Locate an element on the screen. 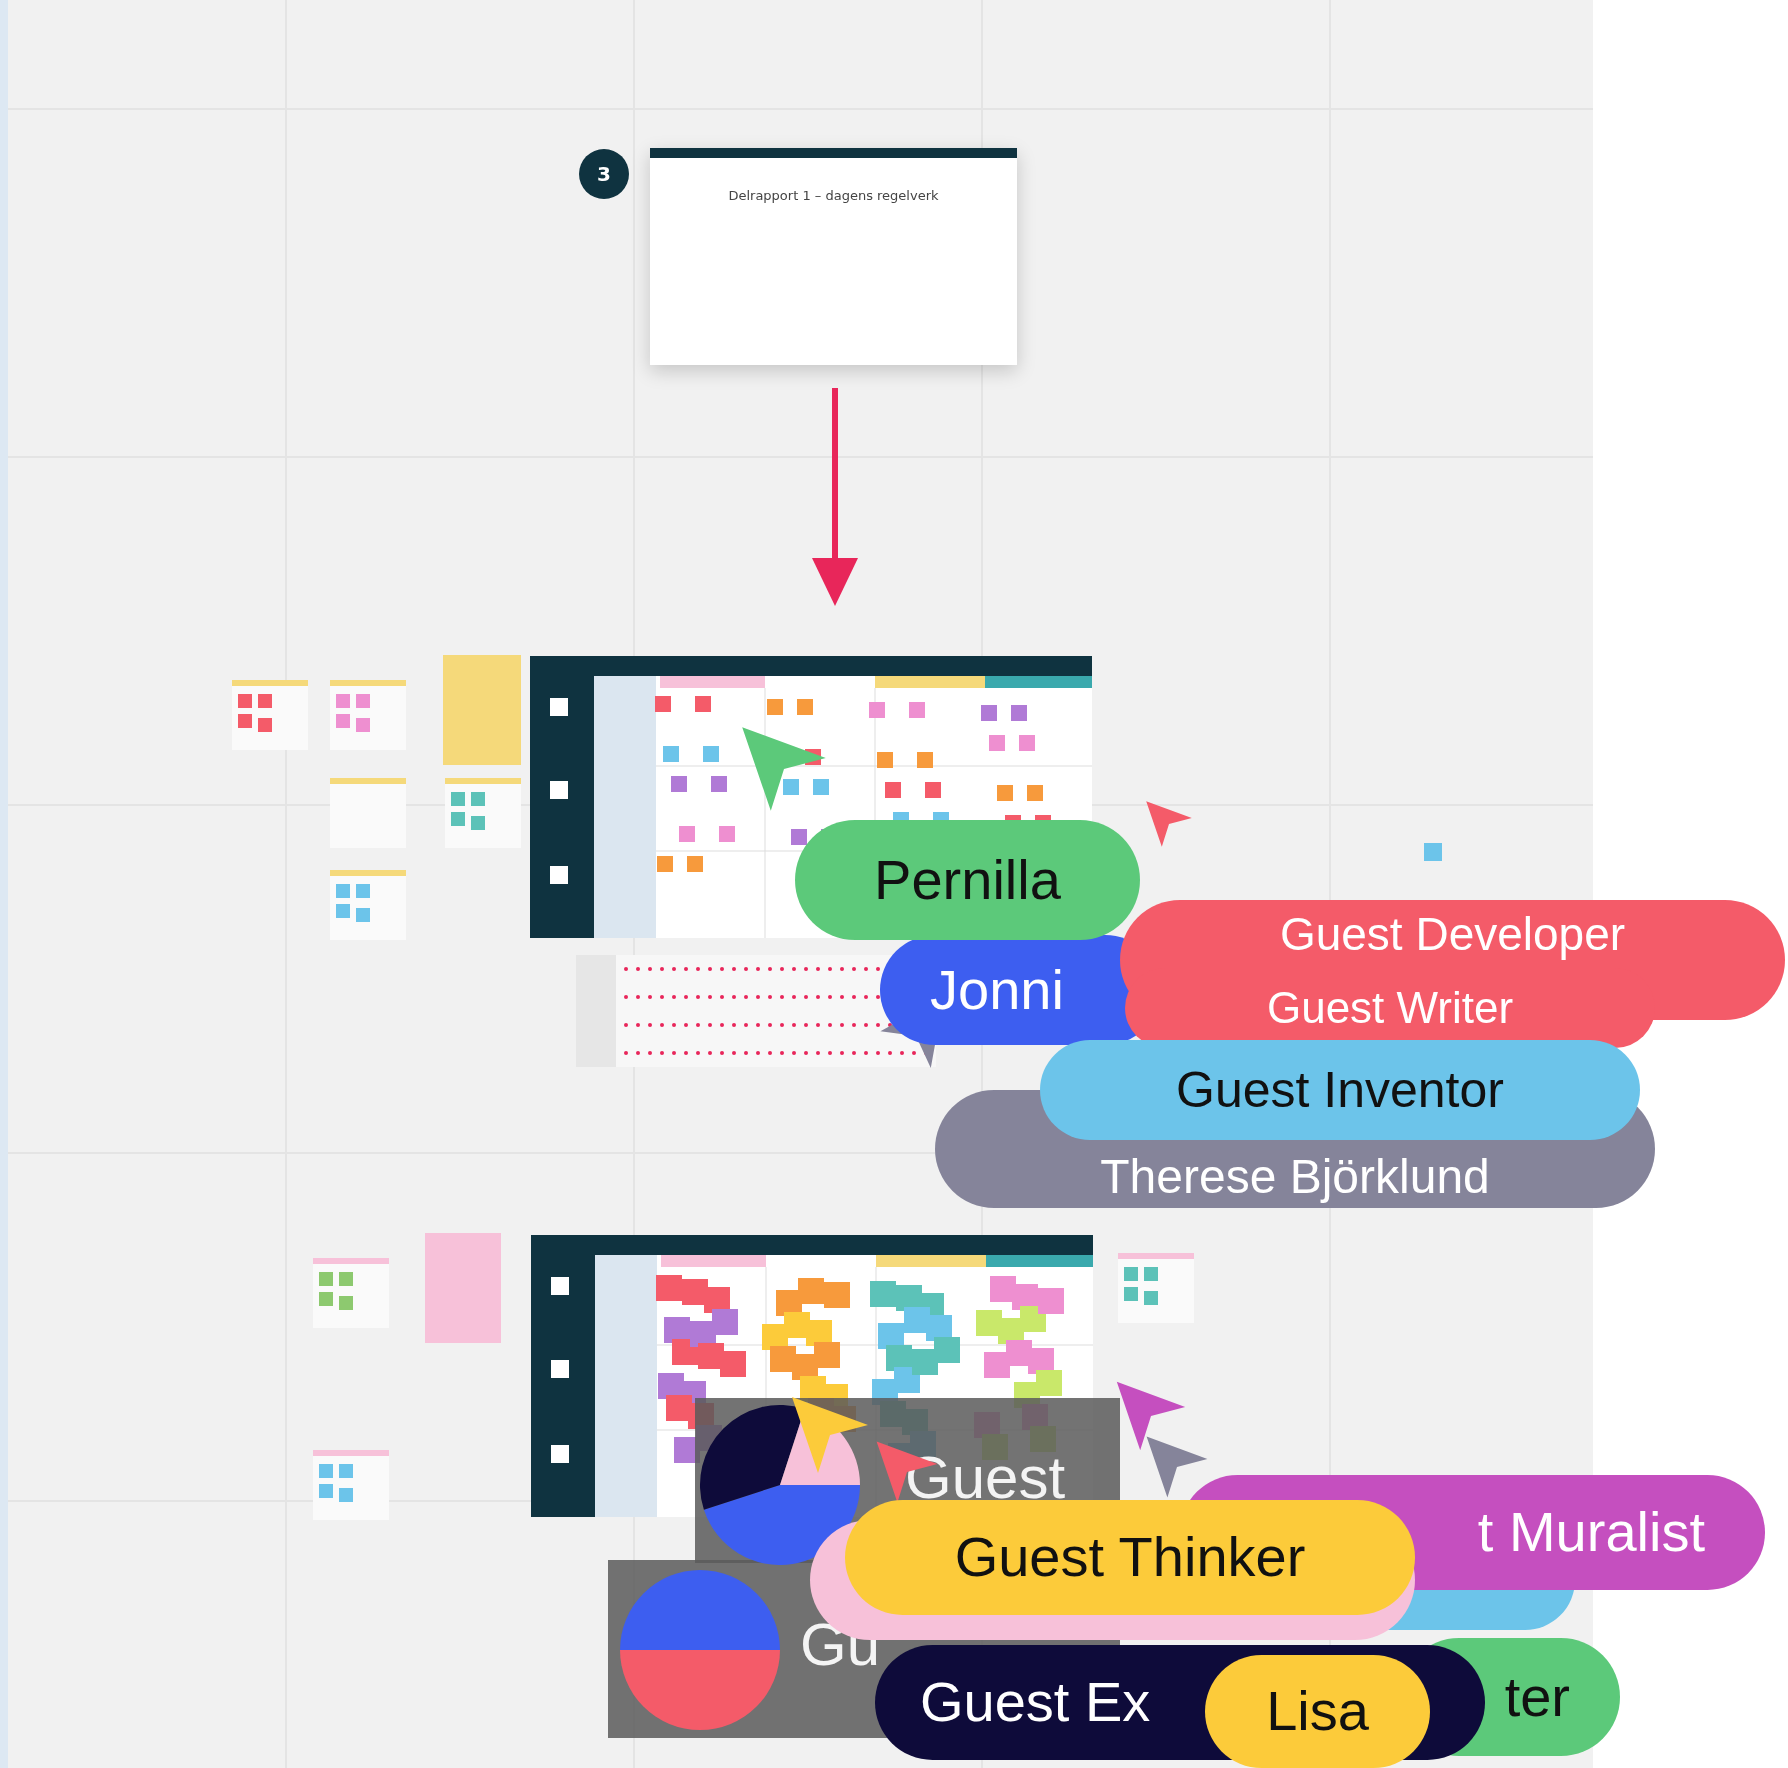  avatar-icon is located at coordinates (700, 1650).